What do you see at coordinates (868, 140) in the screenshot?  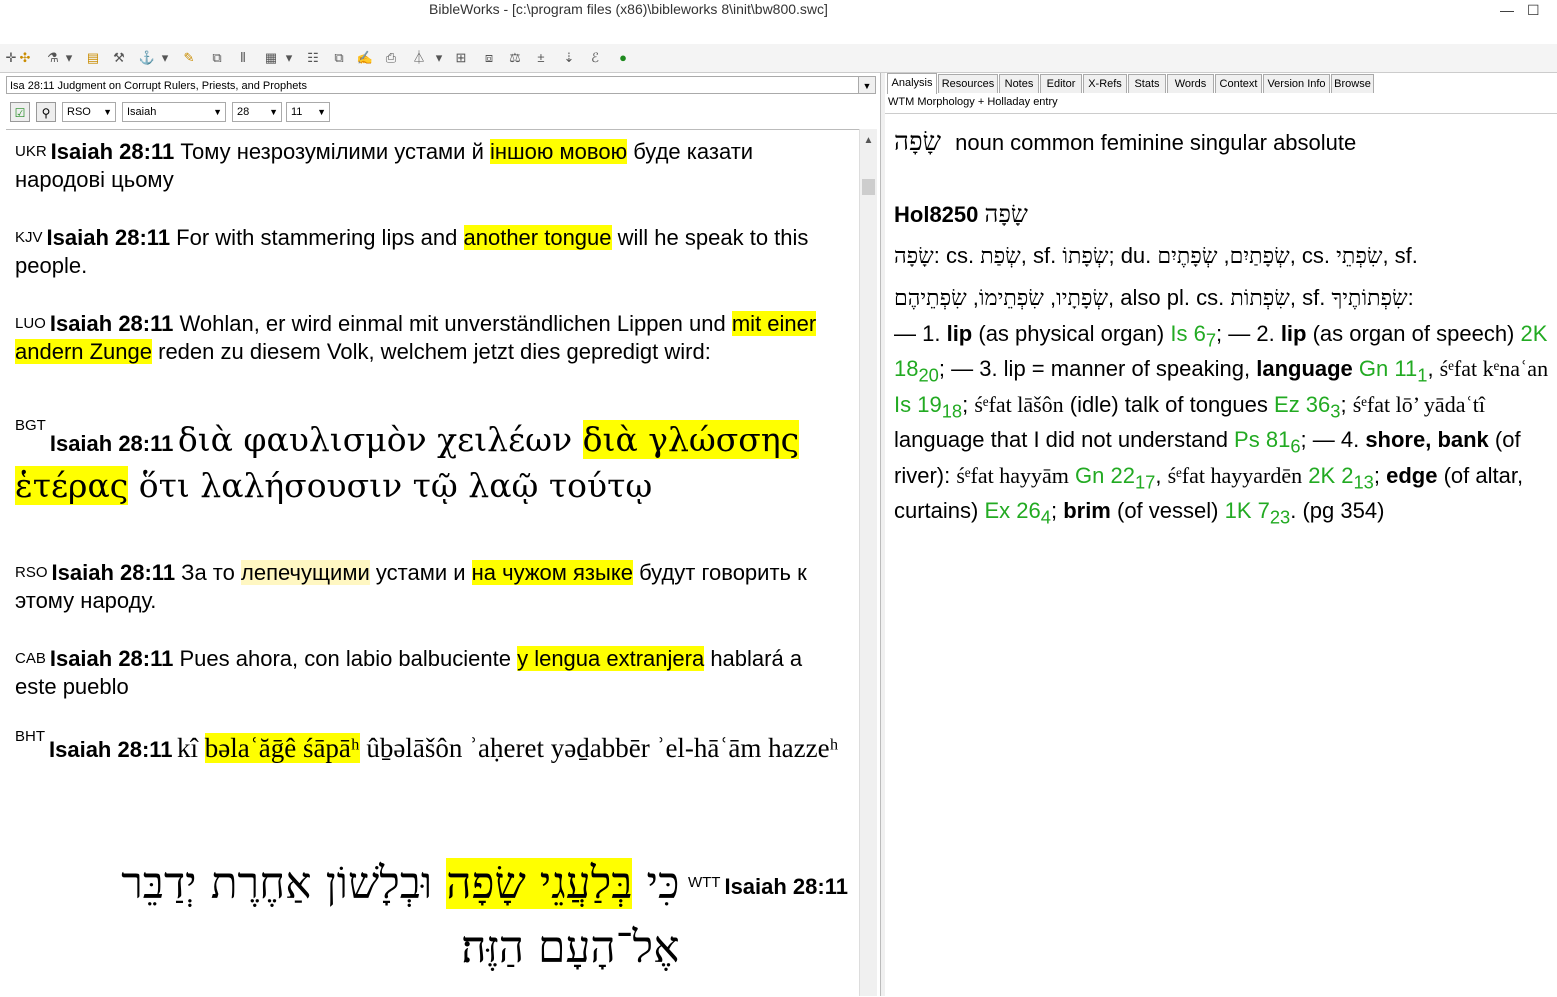 I see `scroll-up-icon: ▲` at bounding box center [868, 140].